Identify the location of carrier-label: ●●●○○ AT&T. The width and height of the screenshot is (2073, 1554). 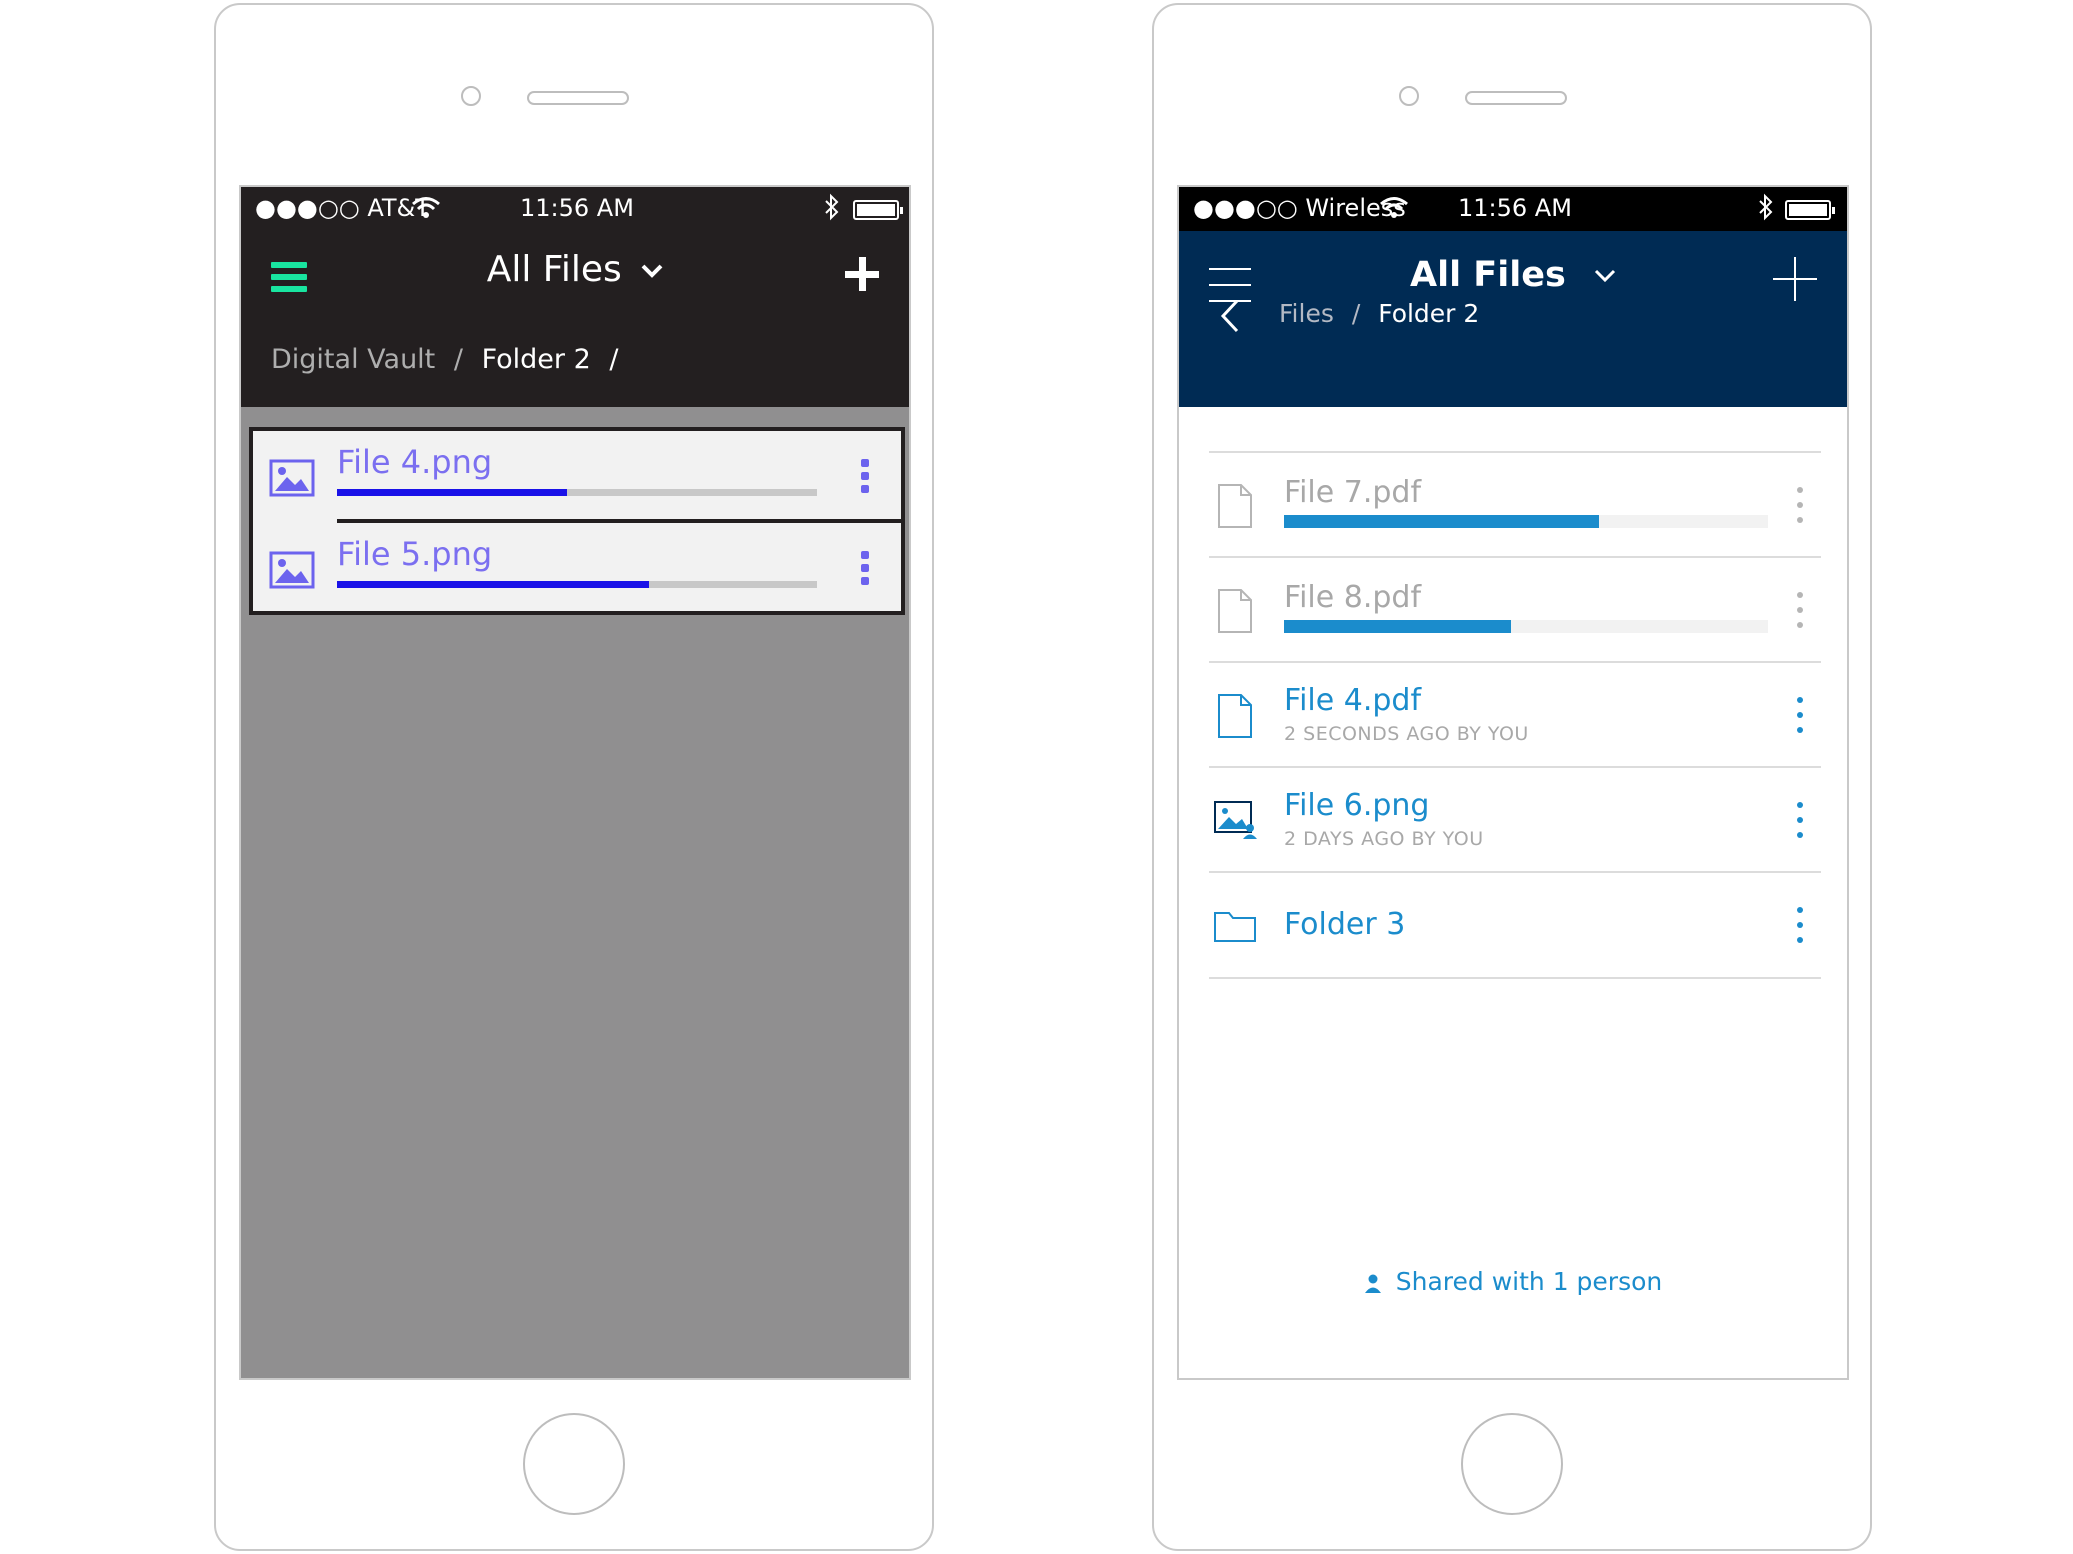
(342, 208).